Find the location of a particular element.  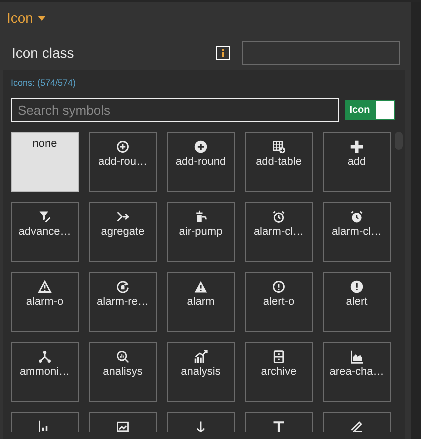

icon-tile: archive is located at coordinates (279, 372).